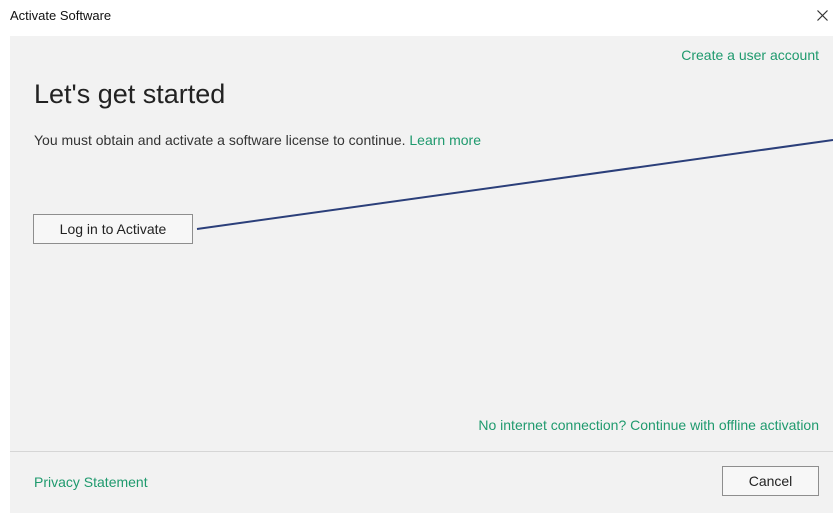  I want to click on privacy-statement-link: Privacy Statement, so click(91, 482).